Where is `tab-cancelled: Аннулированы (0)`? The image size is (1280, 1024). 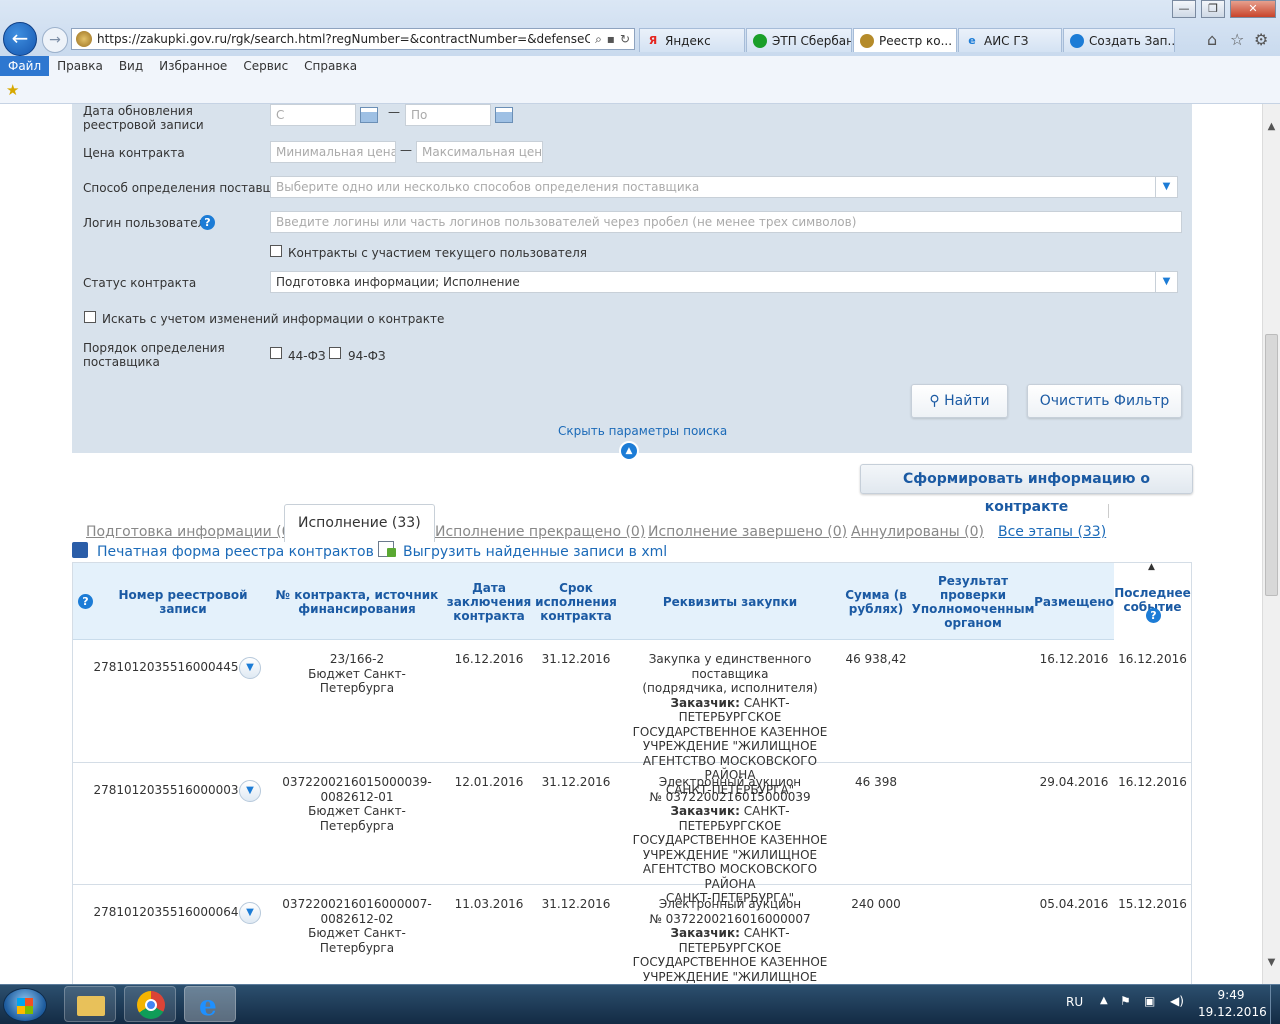
tab-cancelled: Аннулированы (0) is located at coordinates (917, 532).